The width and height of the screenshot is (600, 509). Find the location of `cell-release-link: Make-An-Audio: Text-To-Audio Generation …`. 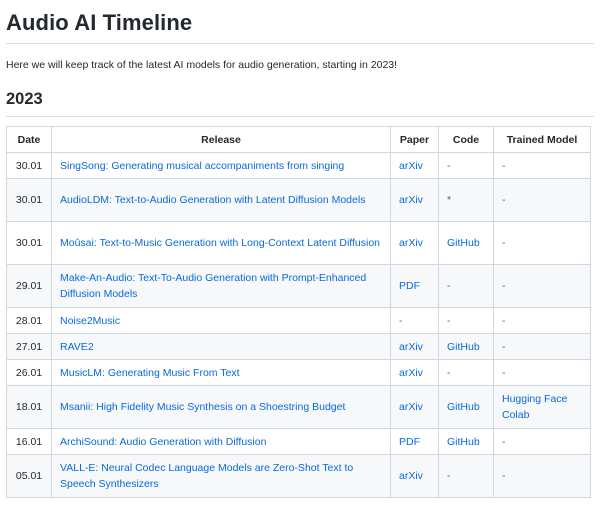

cell-release-link: Make-An-Audio: Text-To-Audio Generation … is located at coordinates (213, 286).